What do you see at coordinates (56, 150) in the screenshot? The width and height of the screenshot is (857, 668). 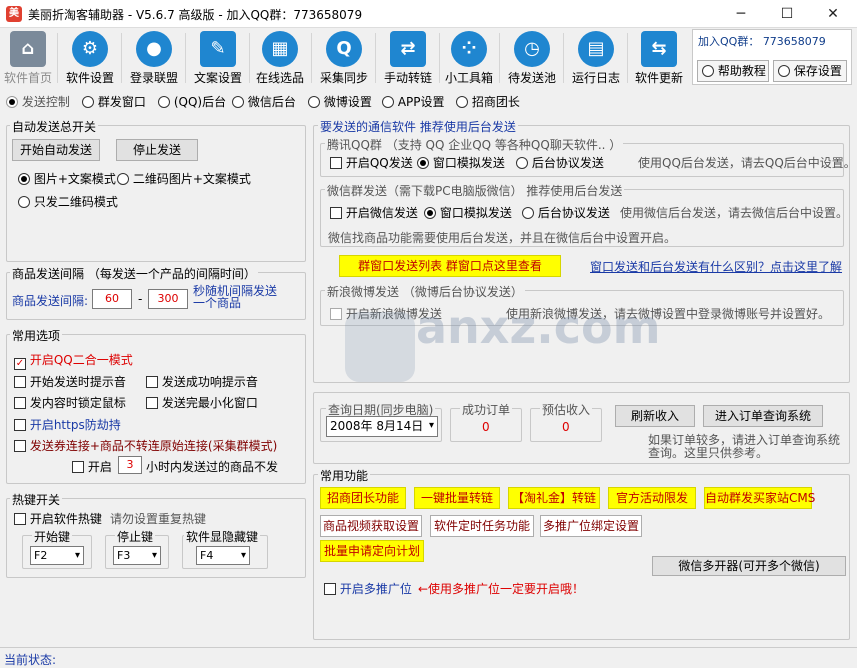 I see `start-auto-send-button: 开始自动发送` at bounding box center [56, 150].